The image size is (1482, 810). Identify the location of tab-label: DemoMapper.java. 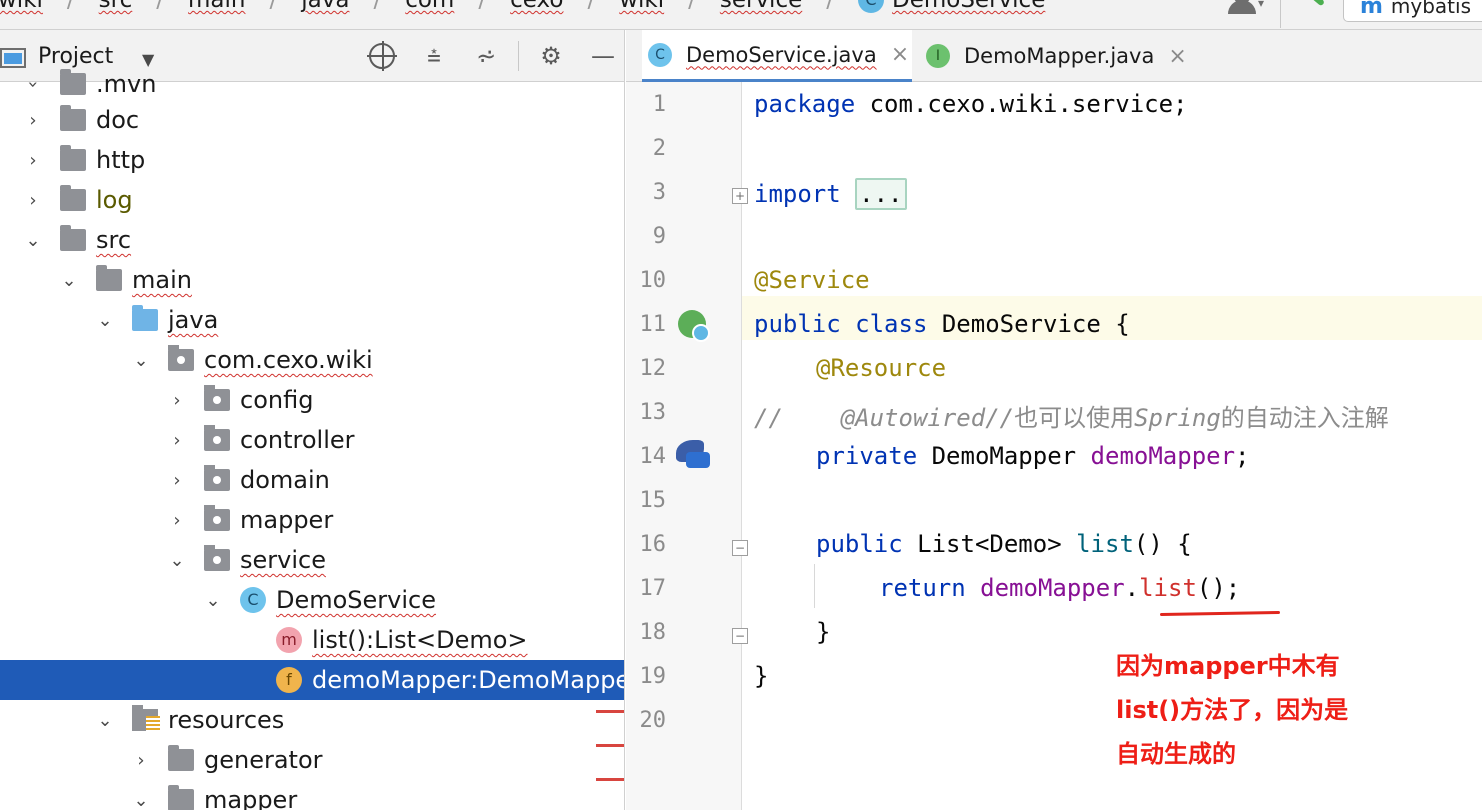
(1059, 56).